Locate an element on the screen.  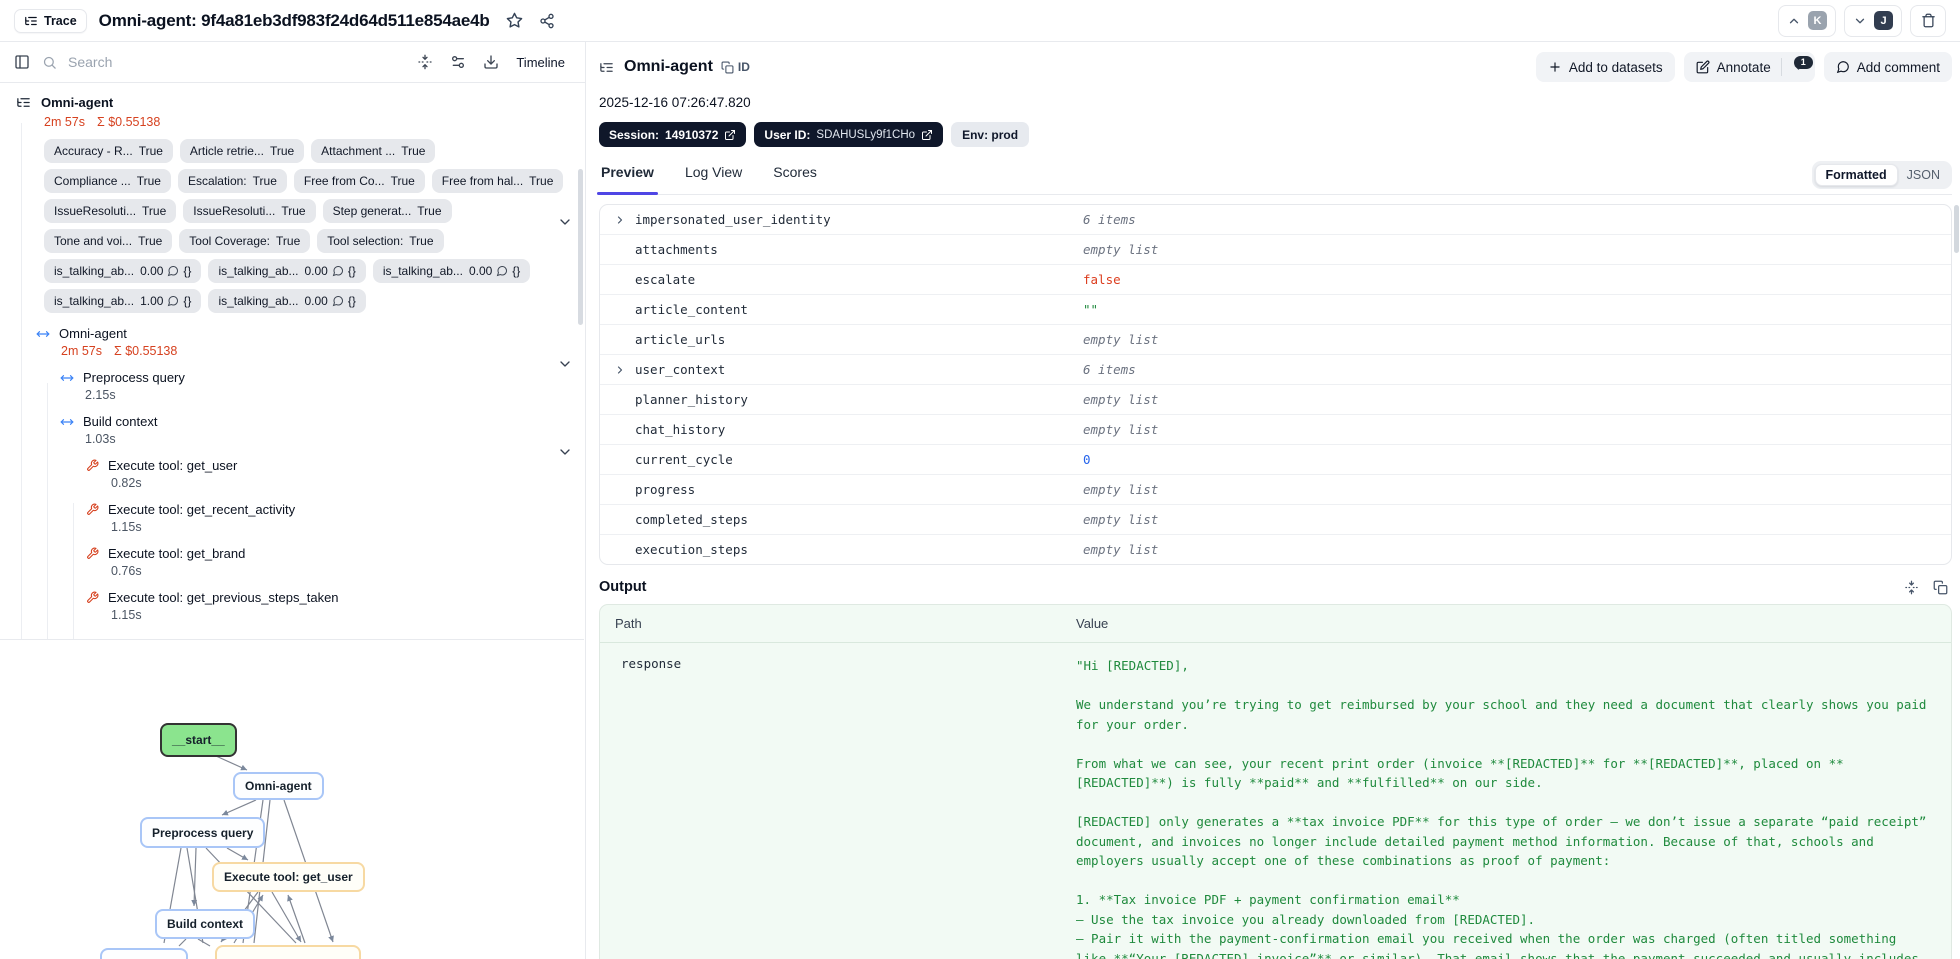
fold-output-icon is located at coordinates (1911, 587).